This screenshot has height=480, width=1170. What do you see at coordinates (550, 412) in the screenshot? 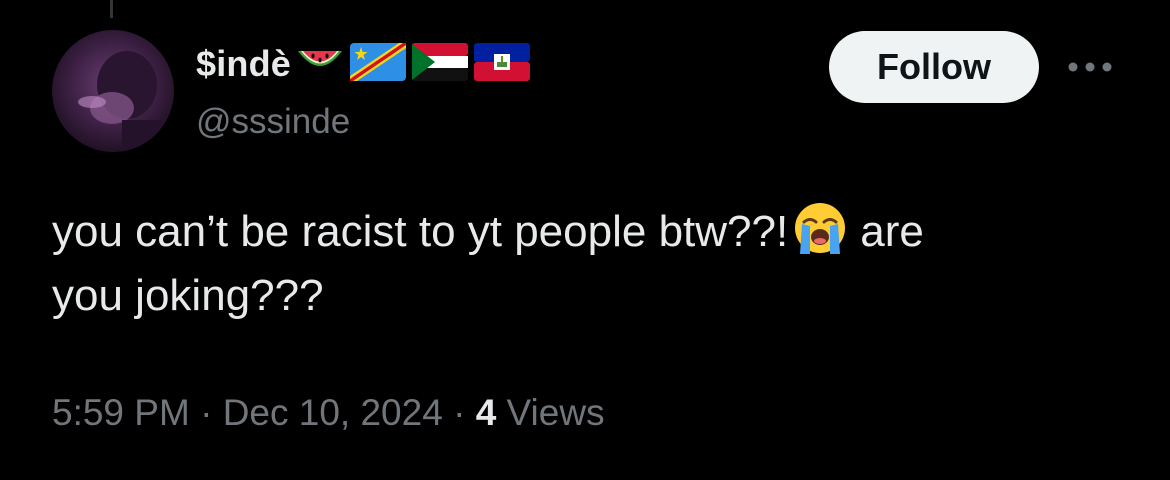
I see `views-label: Views` at bounding box center [550, 412].